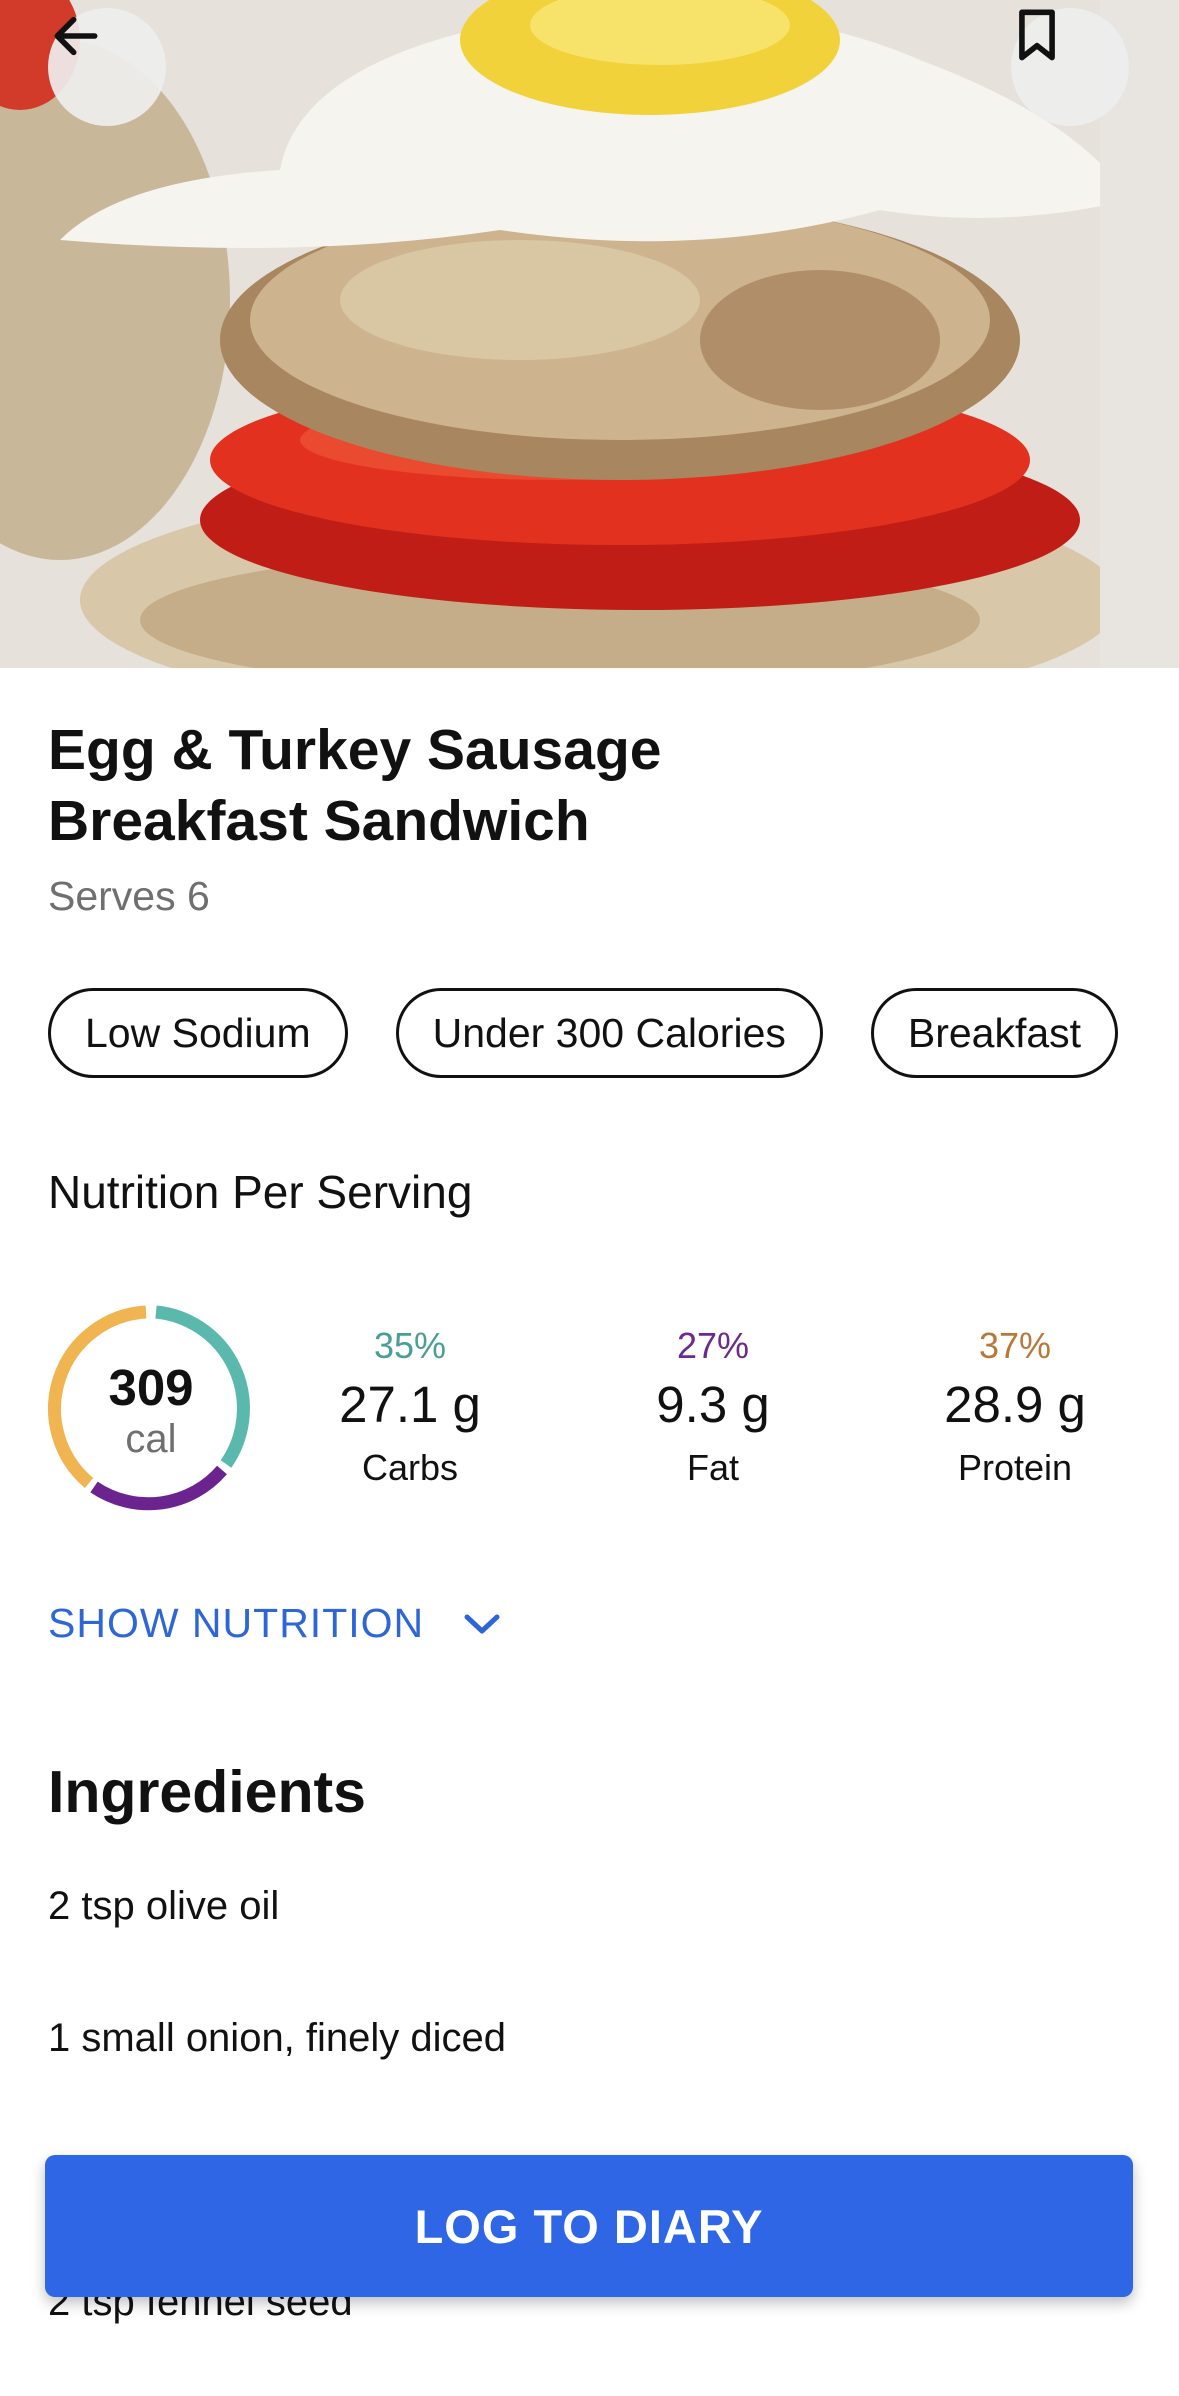  Describe the element at coordinates (1015, 1467) in the screenshot. I see `macro-protein-label: Protein` at that location.